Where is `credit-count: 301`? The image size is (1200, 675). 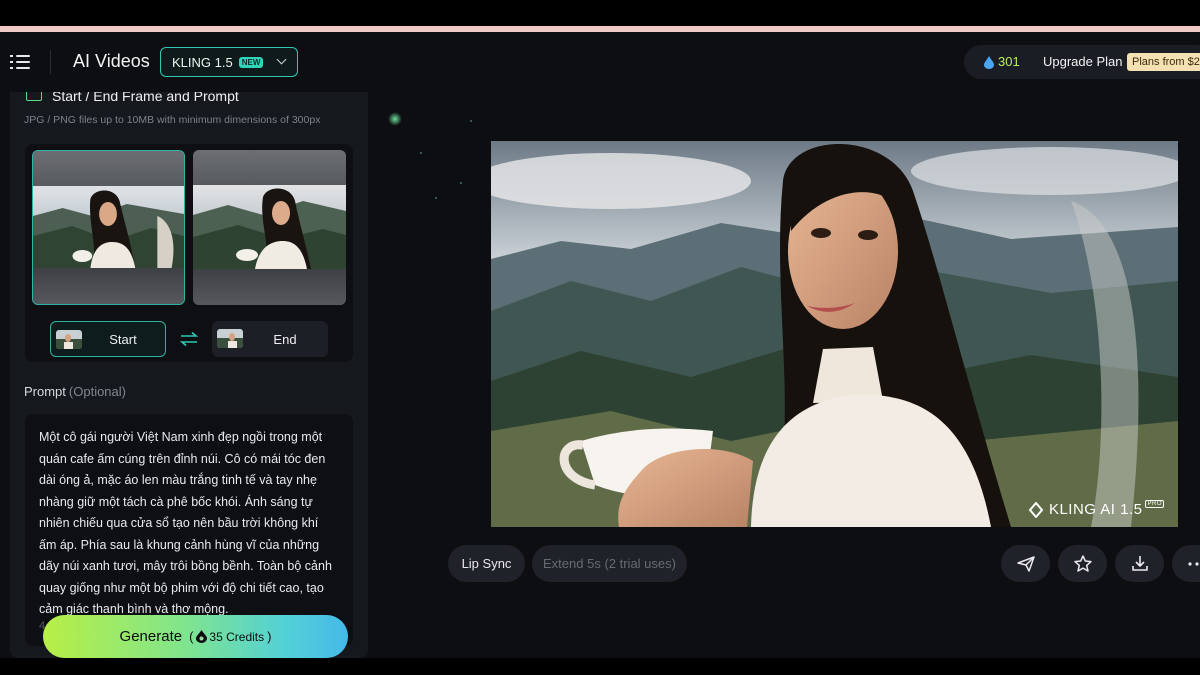
credit-count: 301 is located at coordinates (1009, 61).